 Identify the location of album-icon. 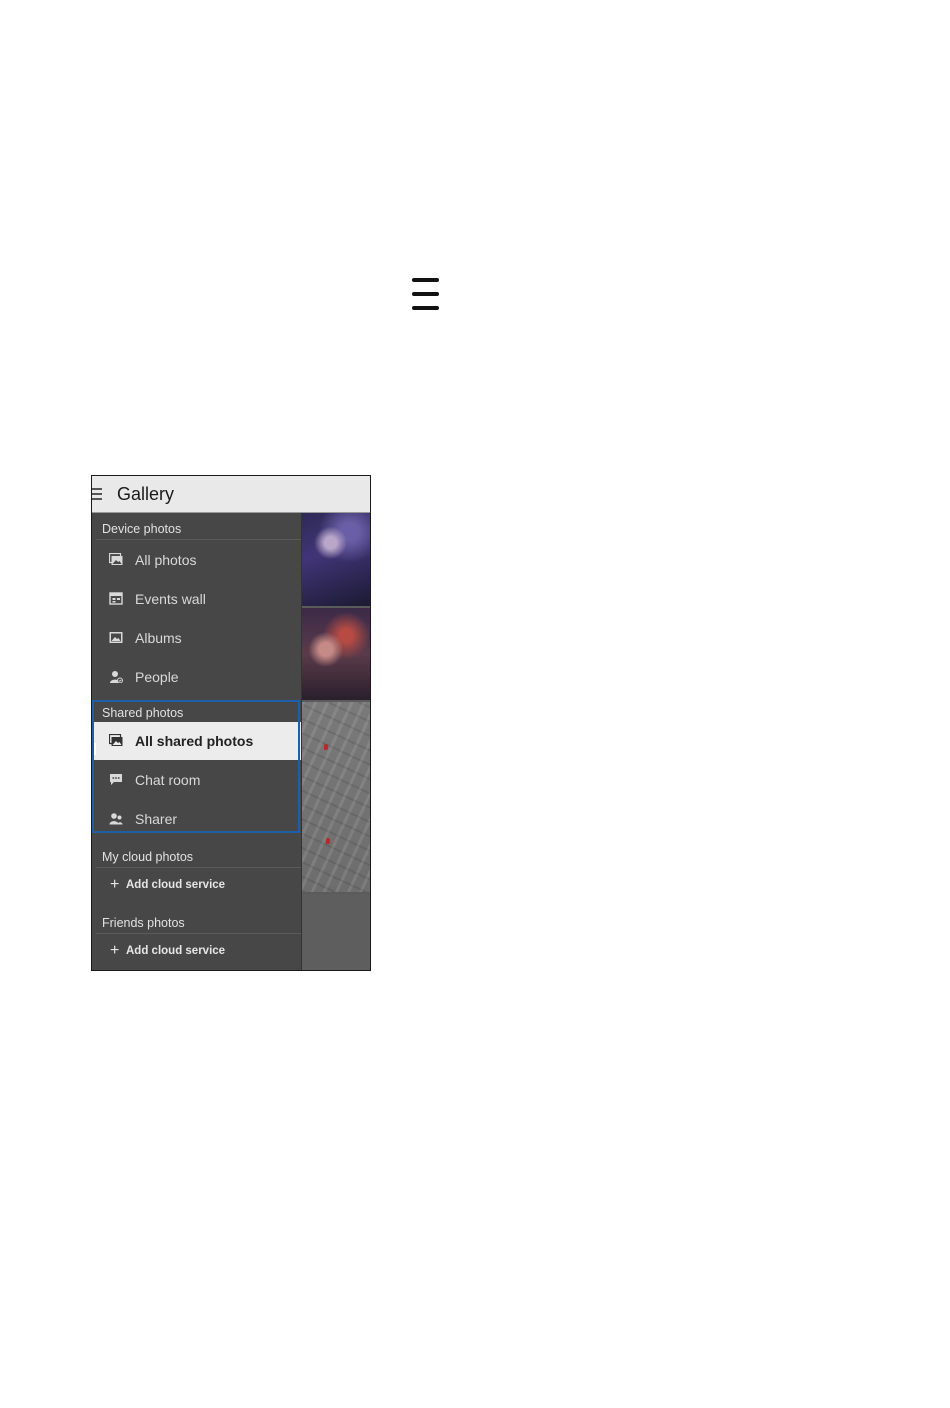
(116, 637).